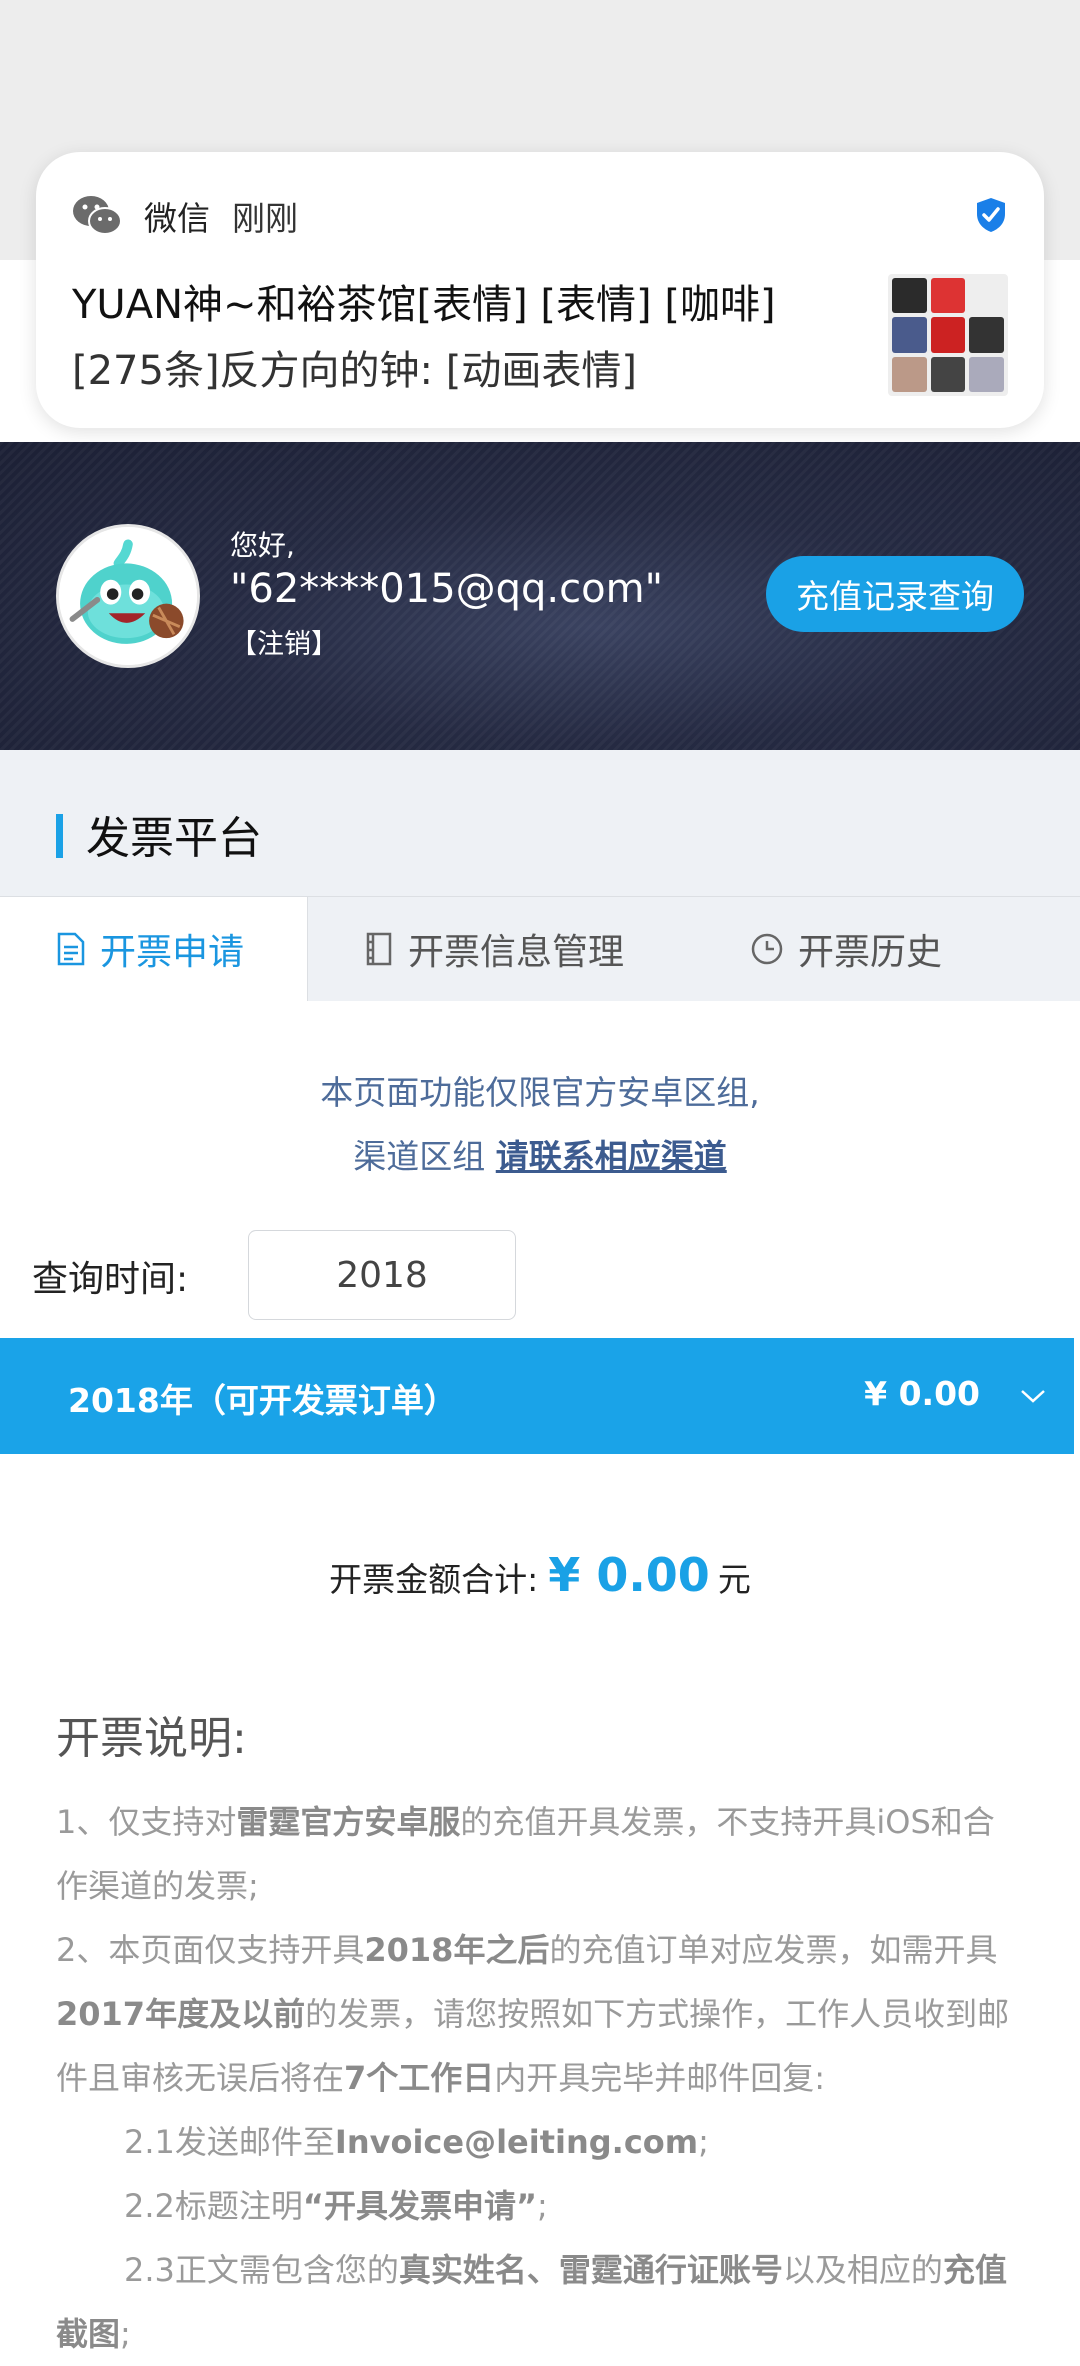 This screenshot has width=1080, height=2366. What do you see at coordinates (110, 1279) in the screenshot?
I see `query-time-label: 查询时间:` at bounding box center [110, 1279].